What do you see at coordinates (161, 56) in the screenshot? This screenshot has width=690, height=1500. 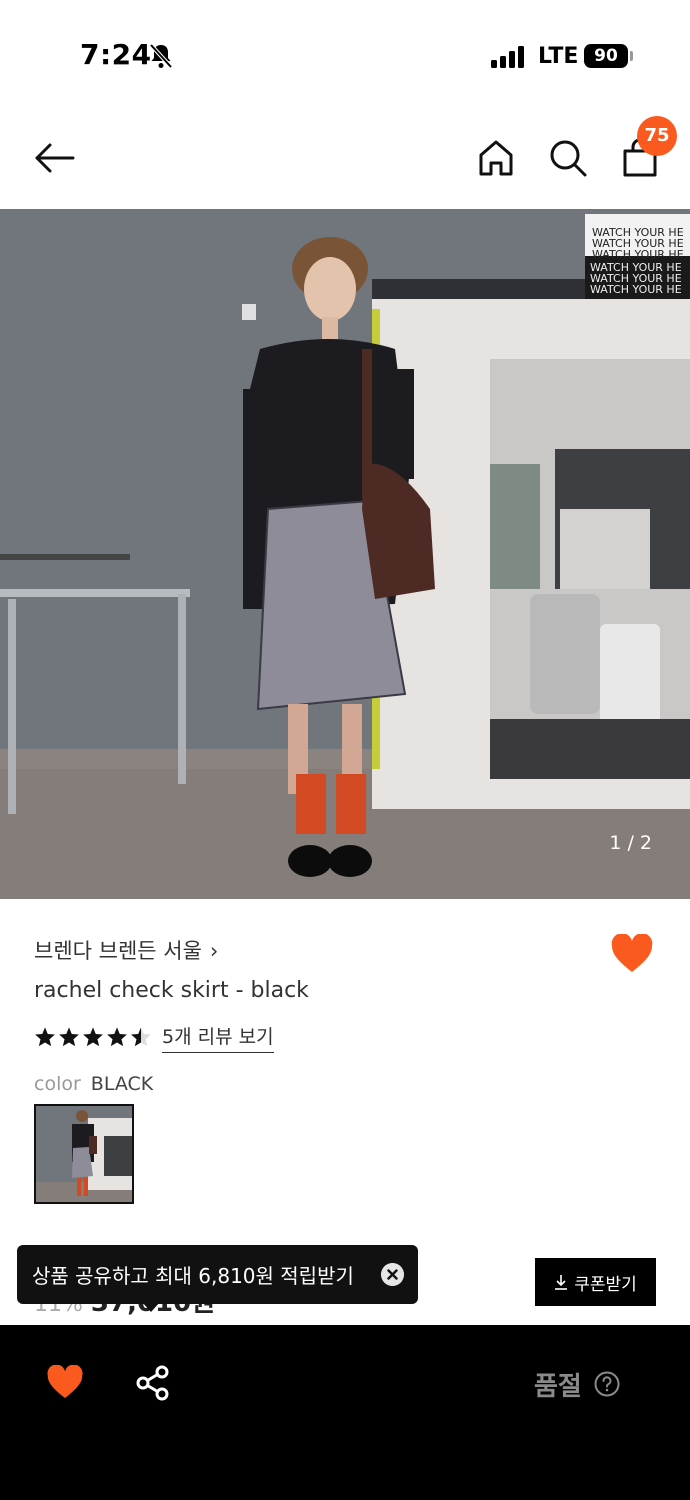 I see `bell-slash-icon` at bounding box center [161, 56].